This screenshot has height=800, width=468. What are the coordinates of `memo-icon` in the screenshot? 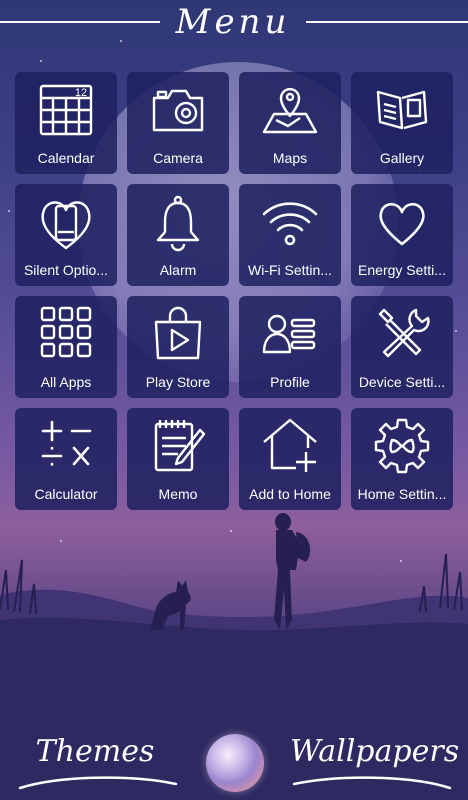 It's located at (180, 446).